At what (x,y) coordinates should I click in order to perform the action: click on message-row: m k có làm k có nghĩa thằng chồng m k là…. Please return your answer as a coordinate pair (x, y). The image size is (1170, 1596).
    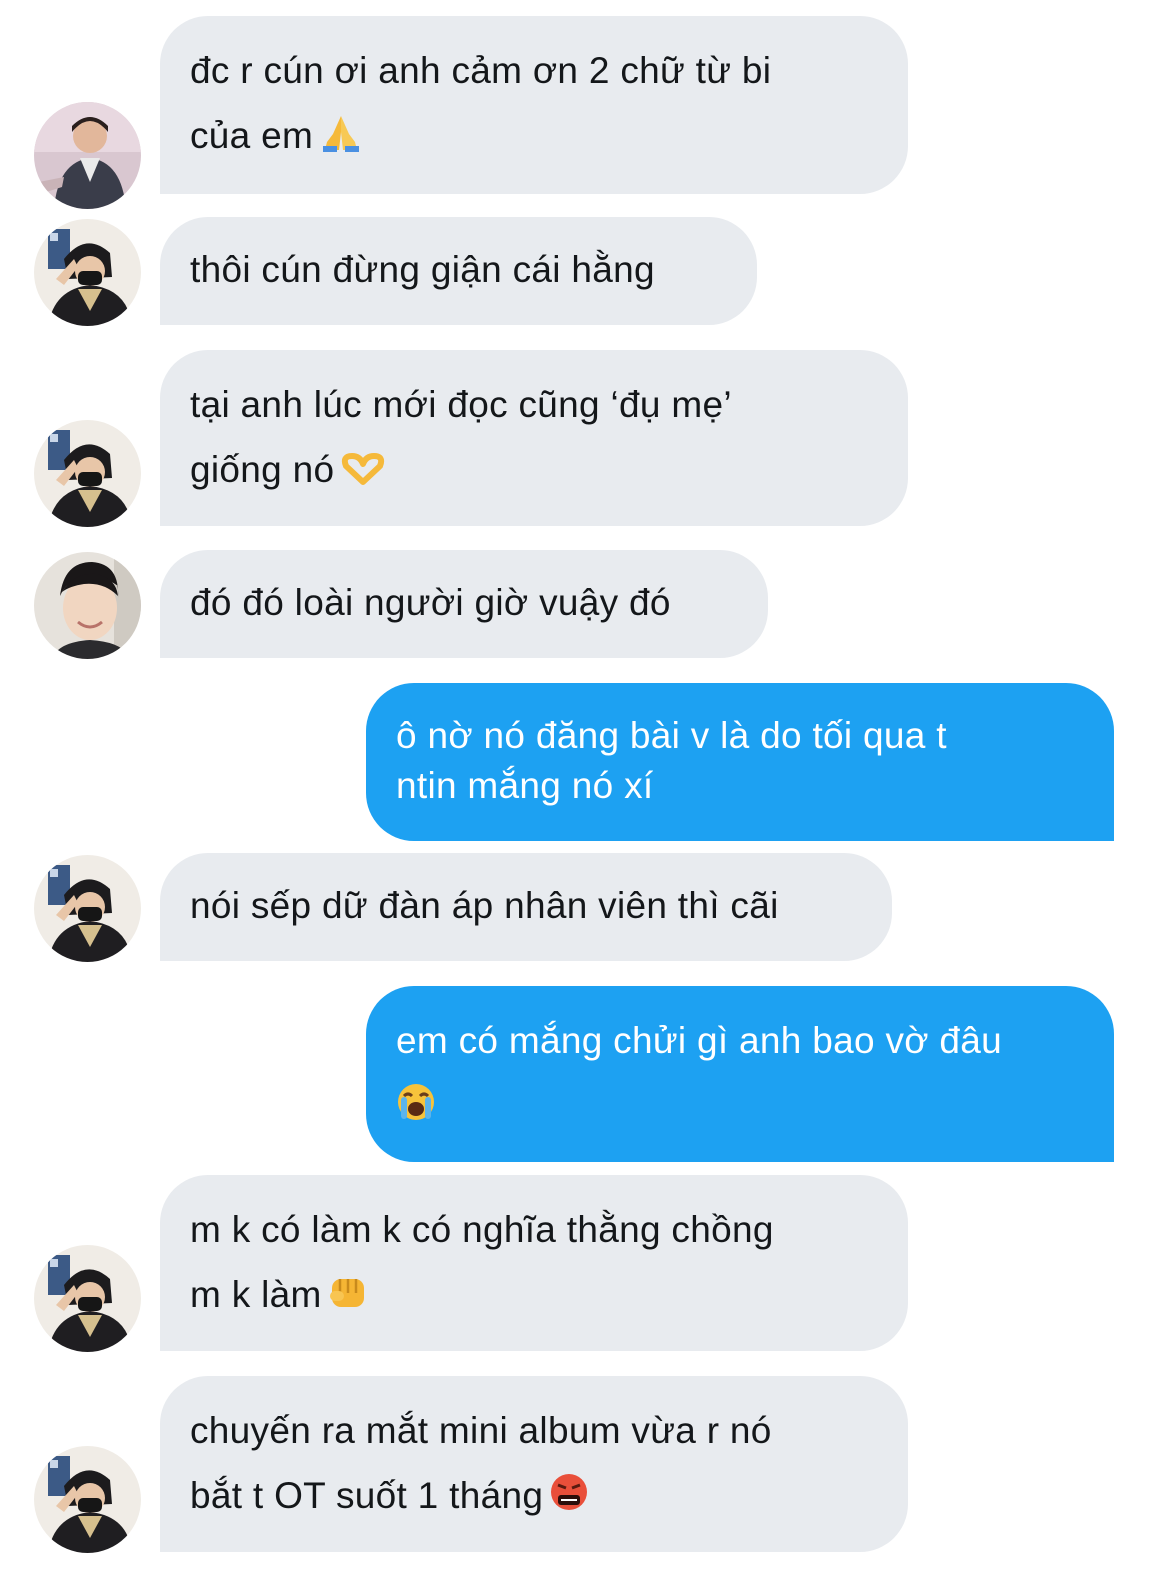
    Looking at the image, I should click on (585, 1263).